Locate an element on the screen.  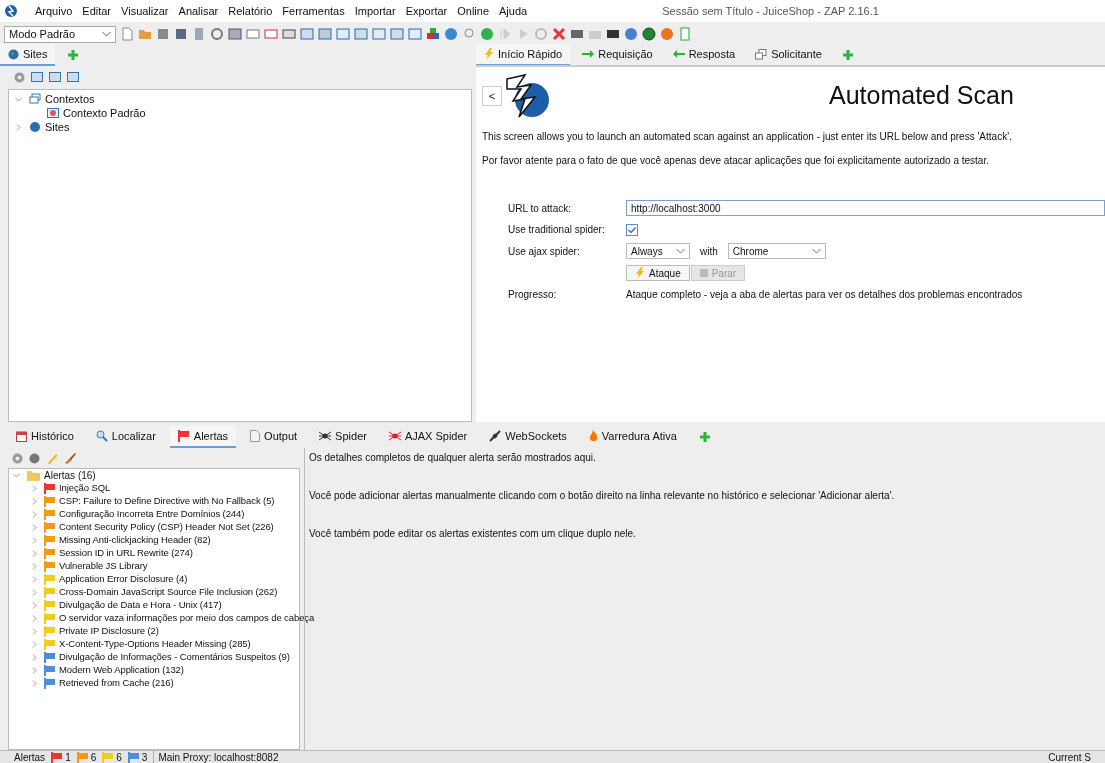
menu-item: Ferramentas is located at coordinates (313, 11).